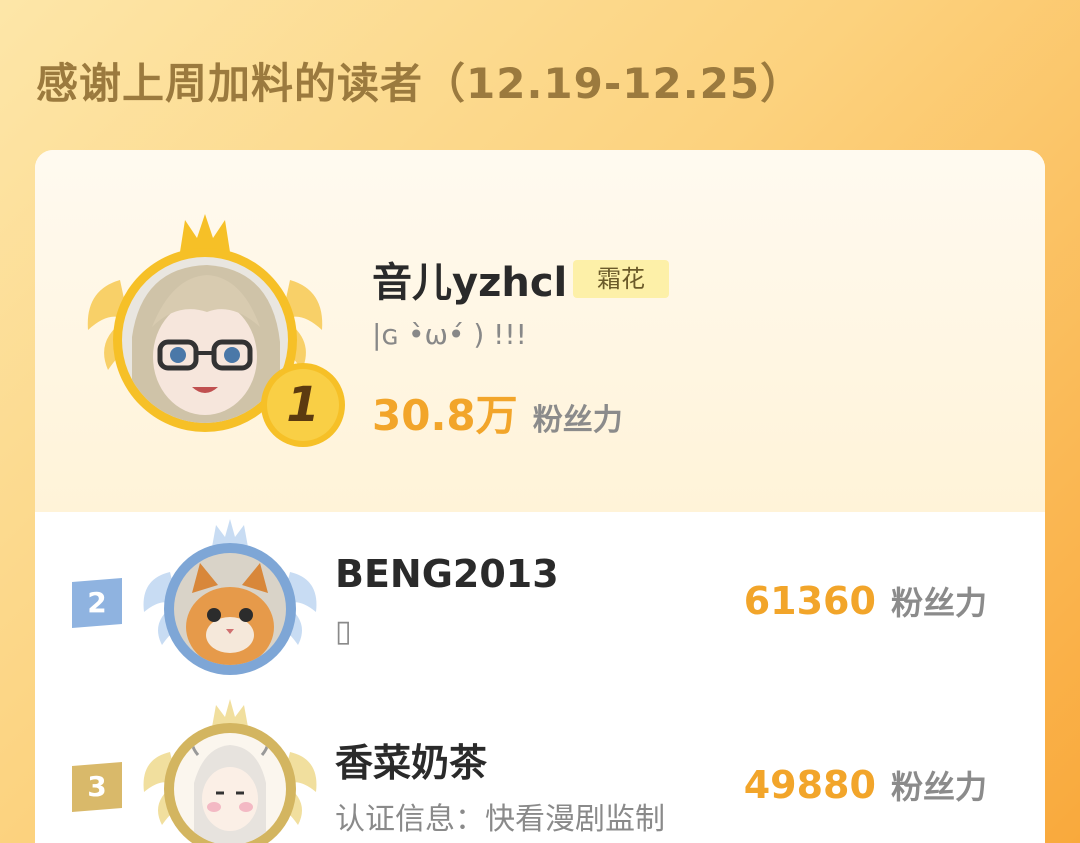  I want to click on avatar-rank2, so click(230, 609).